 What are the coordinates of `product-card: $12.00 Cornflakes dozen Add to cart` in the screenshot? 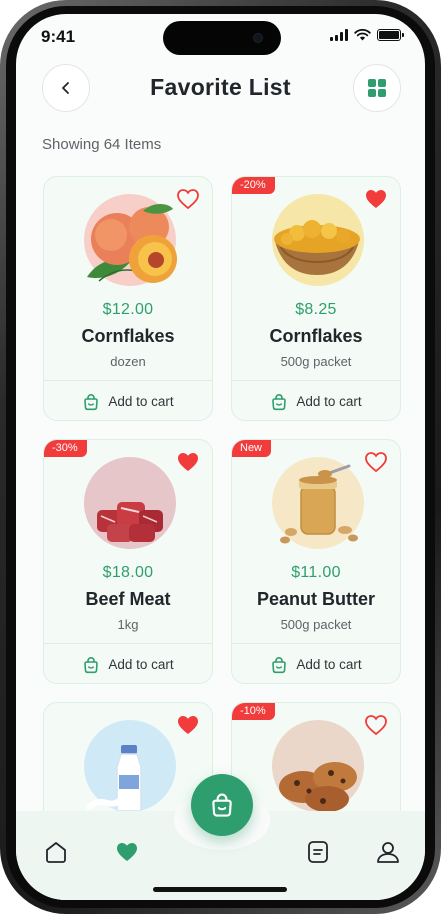 It's located at (128, 298).